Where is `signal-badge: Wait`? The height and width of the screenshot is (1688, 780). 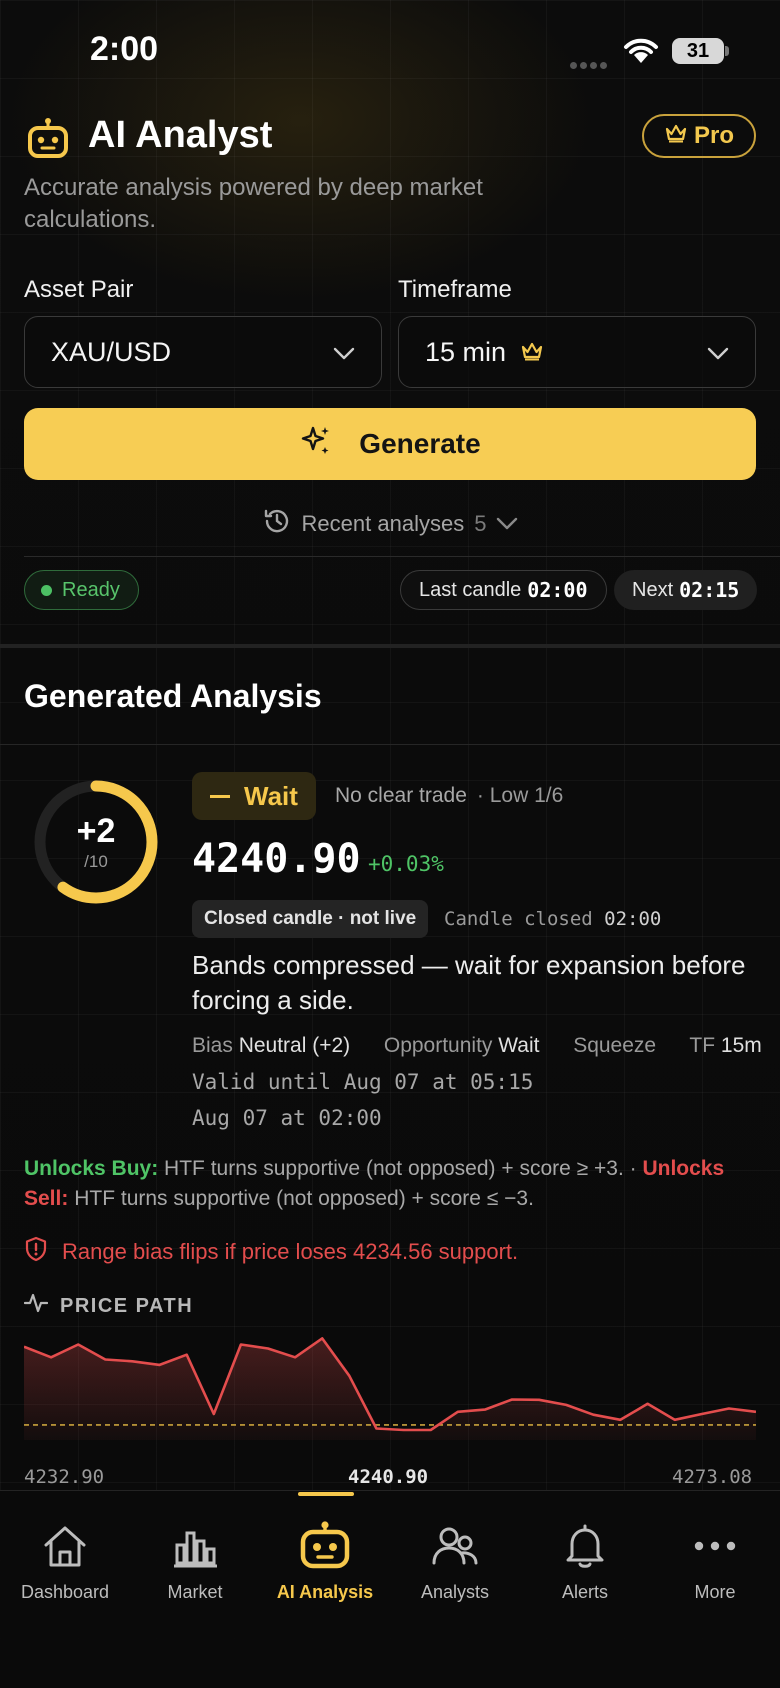
signal-badge: Wait is located at coordinates (254, 796).